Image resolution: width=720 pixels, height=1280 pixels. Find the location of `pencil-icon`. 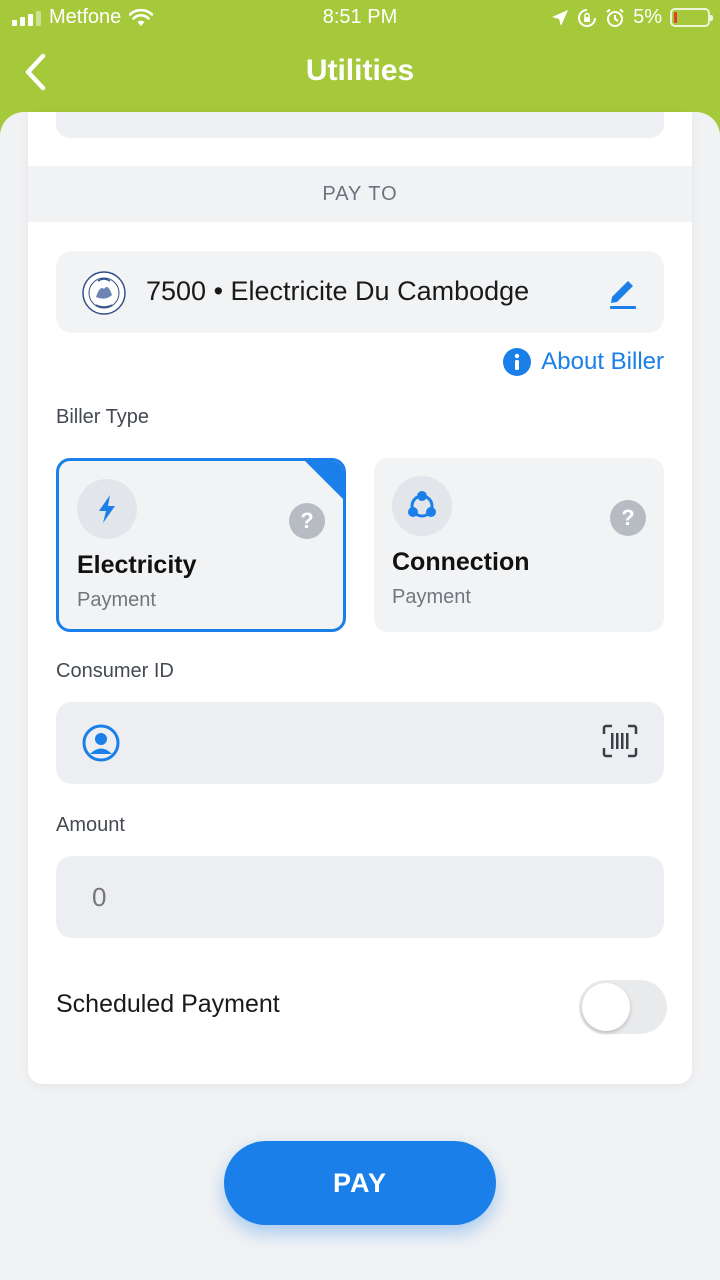

pencil-icon is located at coordinates (623, 292).